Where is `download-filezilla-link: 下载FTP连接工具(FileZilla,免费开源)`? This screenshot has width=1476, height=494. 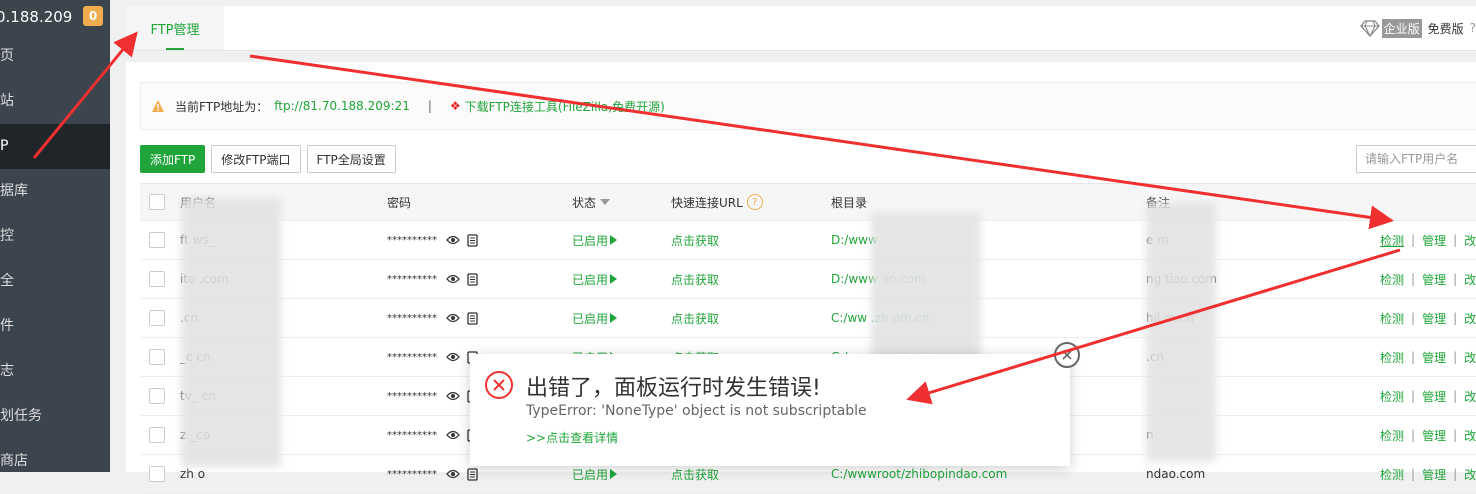 download-filezilla-link: 下载FTP连接工具(FileZilla,免费开源) is located at coordinates (565, 106).